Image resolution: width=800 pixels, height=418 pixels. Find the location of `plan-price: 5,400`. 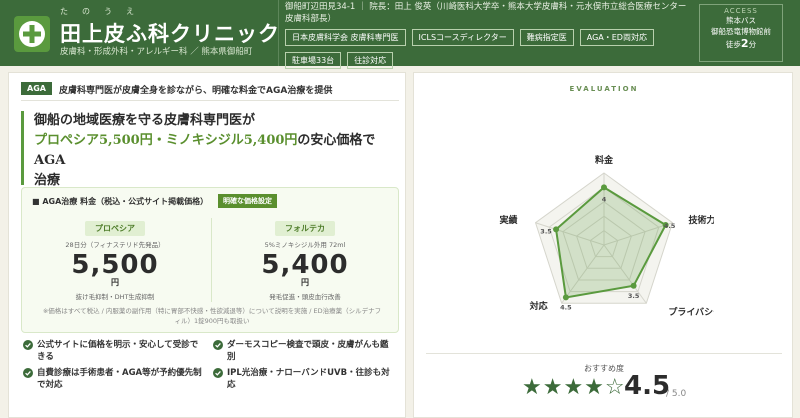

plan-price: 5,400 is located at coordinates (305, 265).